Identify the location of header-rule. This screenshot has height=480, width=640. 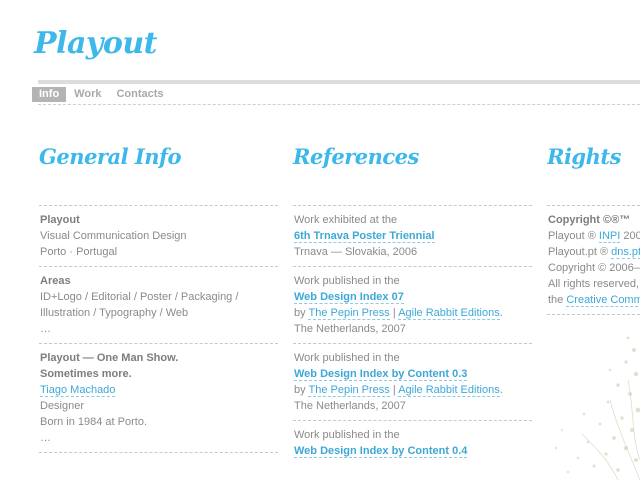
(339, 82).